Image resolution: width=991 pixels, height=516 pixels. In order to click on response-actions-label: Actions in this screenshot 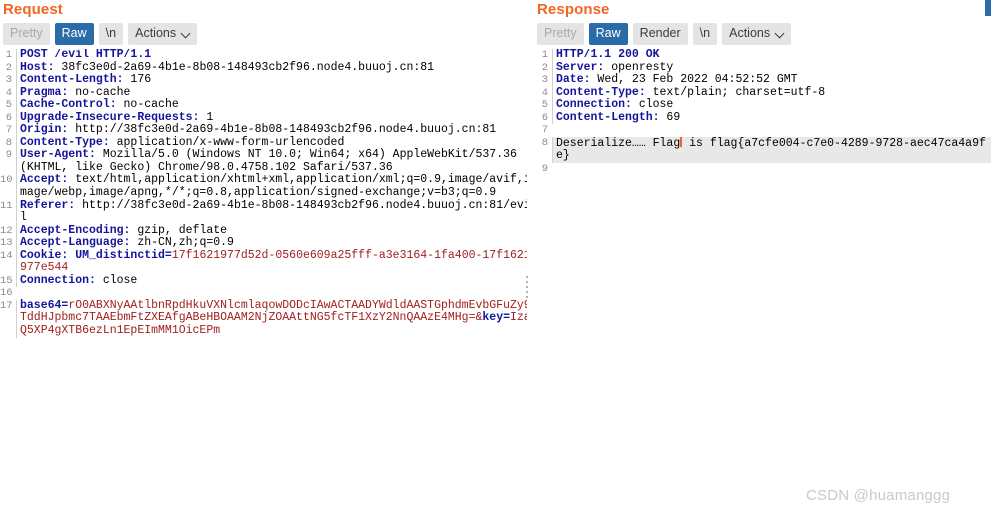, I will do `click(750, 33)`.